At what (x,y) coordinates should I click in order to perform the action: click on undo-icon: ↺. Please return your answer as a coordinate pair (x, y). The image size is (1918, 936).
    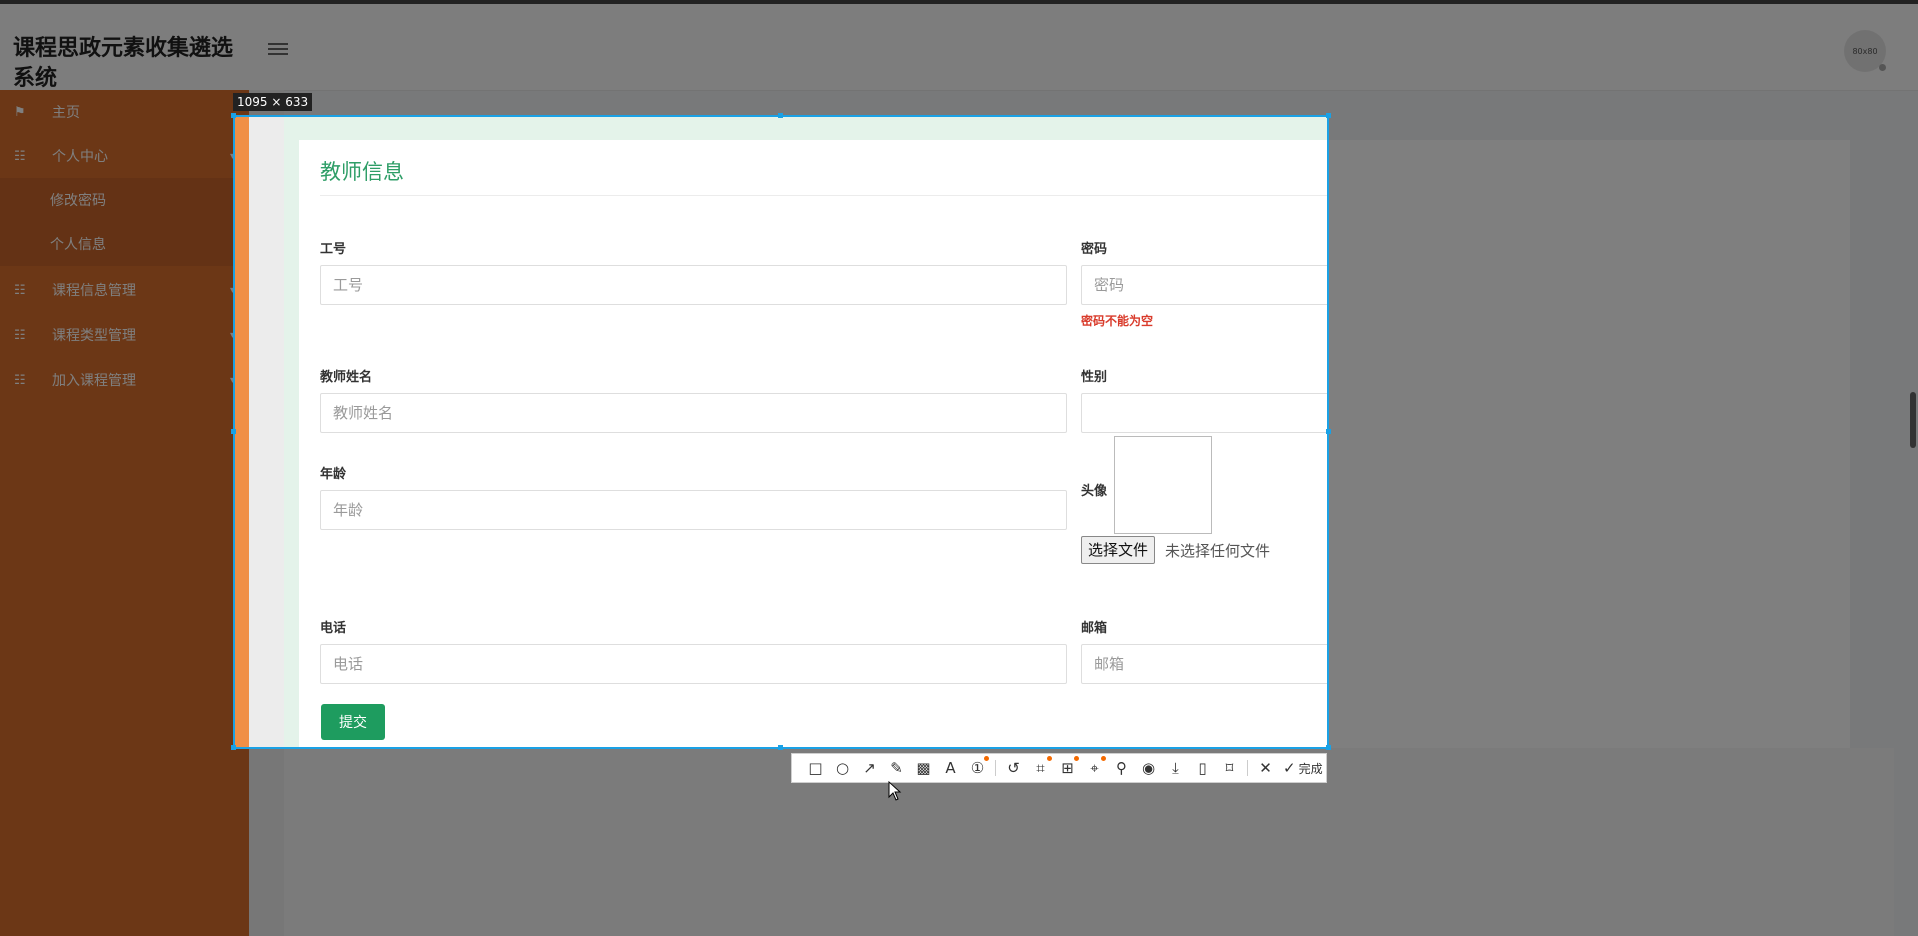
    Looking at the image, I should click on (1013, 768).